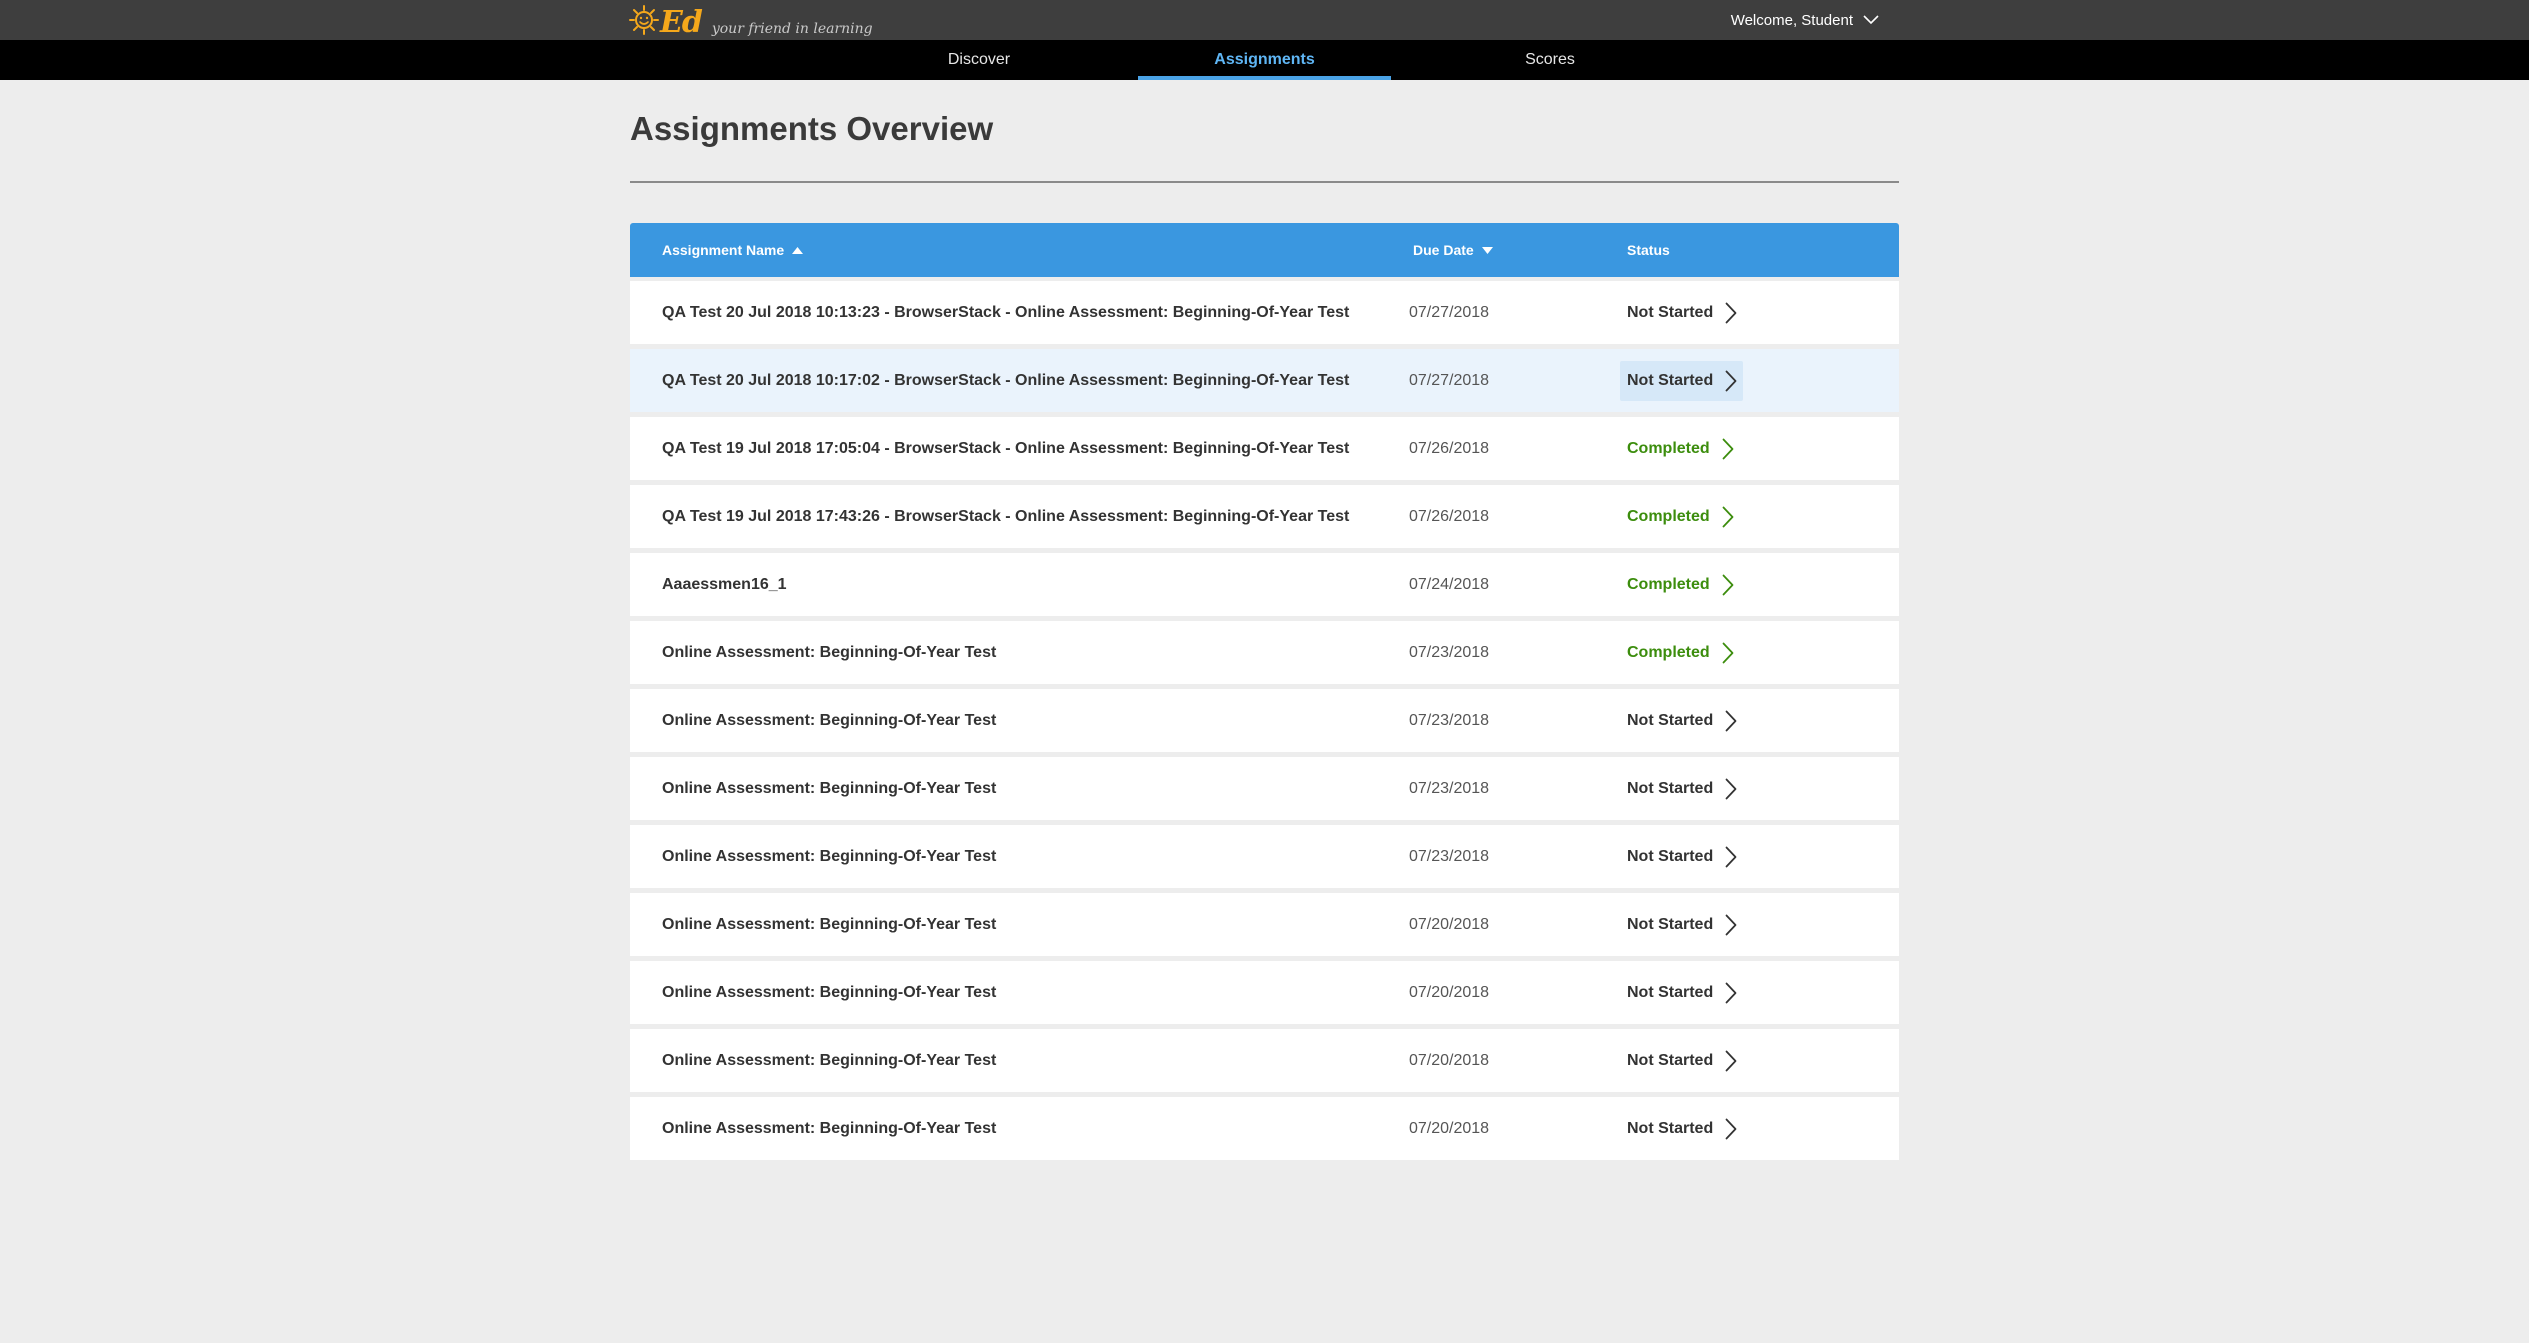 Image resolution: width=2529 pixels, height=1343 pixels. Describe the element at coordinates (1264, 584) in the screenshot. I see `table-row: Aaaessmen16_1 07/24/2018 Completed` at that location.